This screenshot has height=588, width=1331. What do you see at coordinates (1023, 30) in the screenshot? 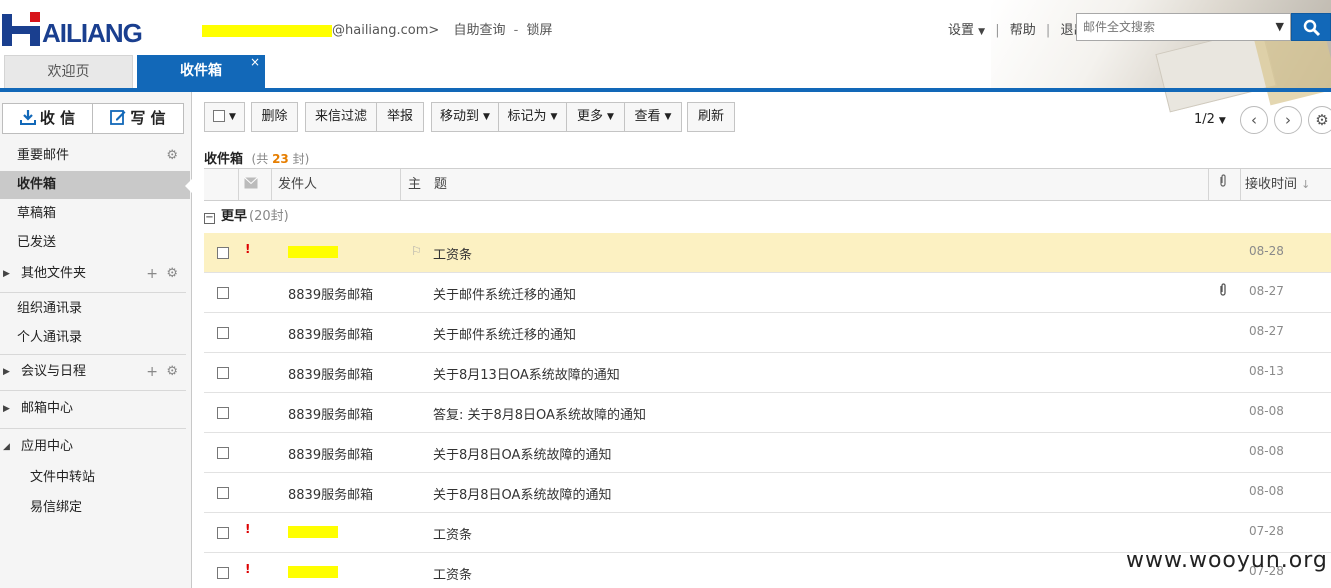
I see `help-link: 帮助` at bounding box center [1023, 30].